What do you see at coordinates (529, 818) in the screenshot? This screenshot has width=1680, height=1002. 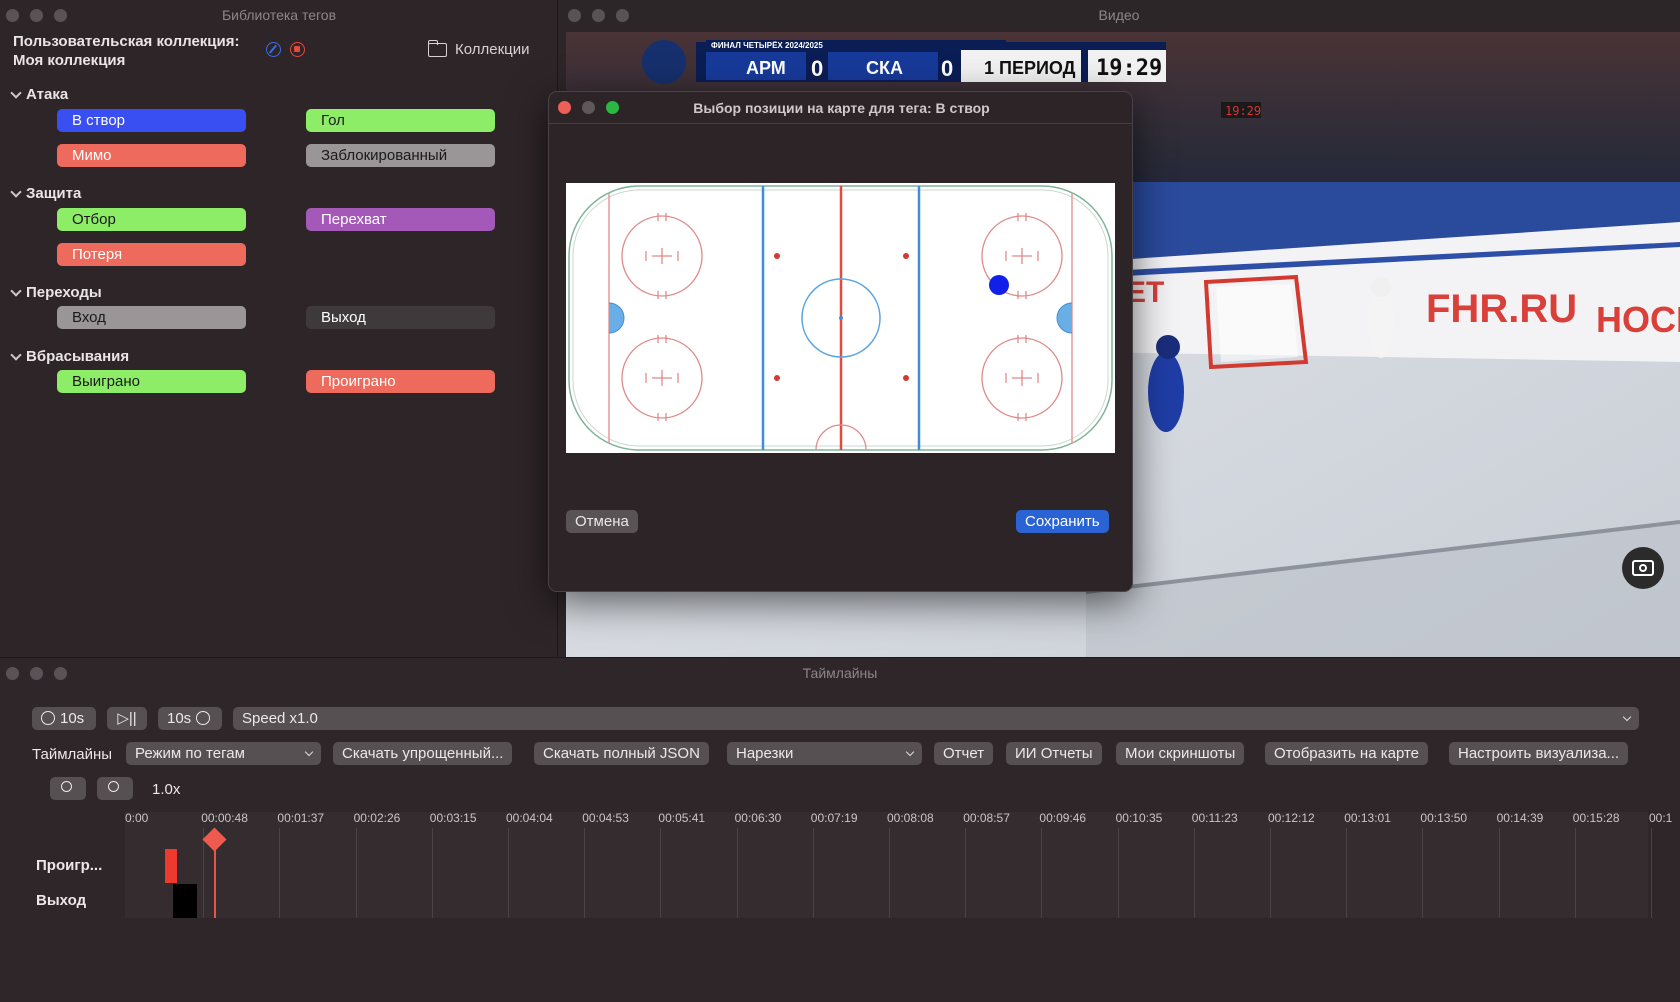 I see `tick-label: 00:04:04` at bounding box center [529, 818].